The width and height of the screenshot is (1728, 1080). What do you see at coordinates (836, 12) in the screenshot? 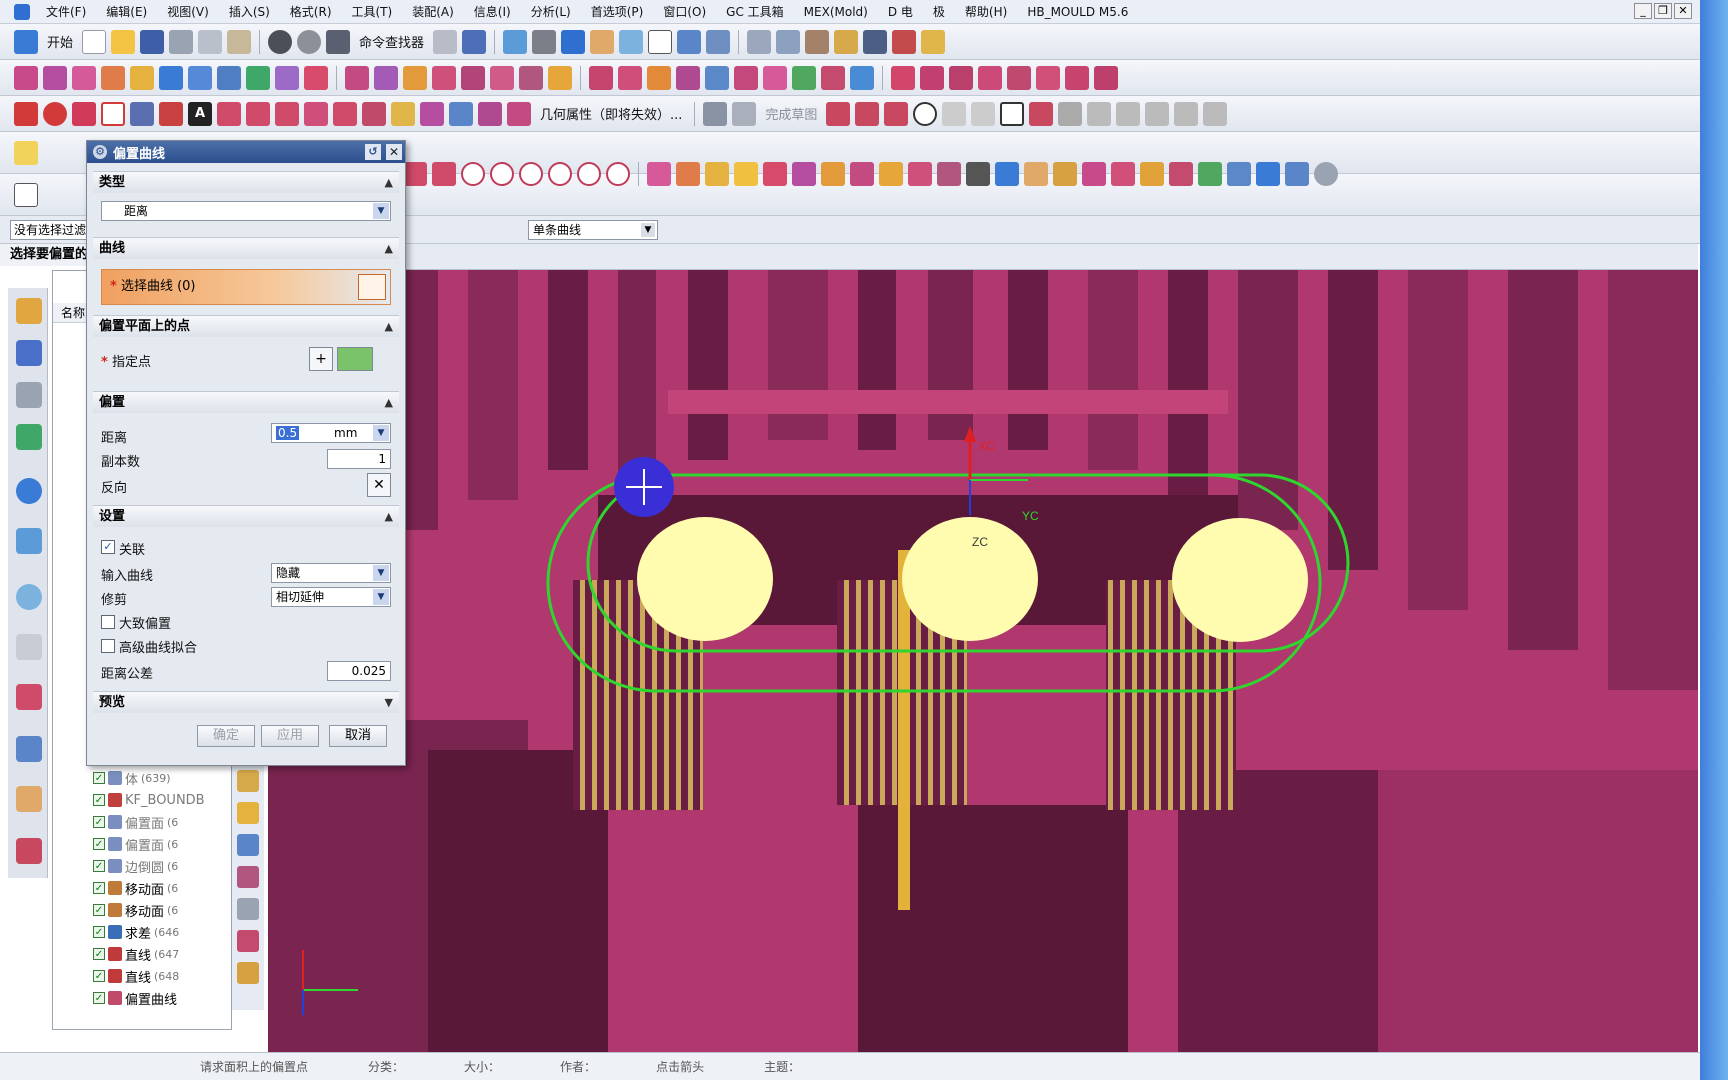
I see `menu-mex-mold: MEX(Mold)` at bounding box center [836, 12].